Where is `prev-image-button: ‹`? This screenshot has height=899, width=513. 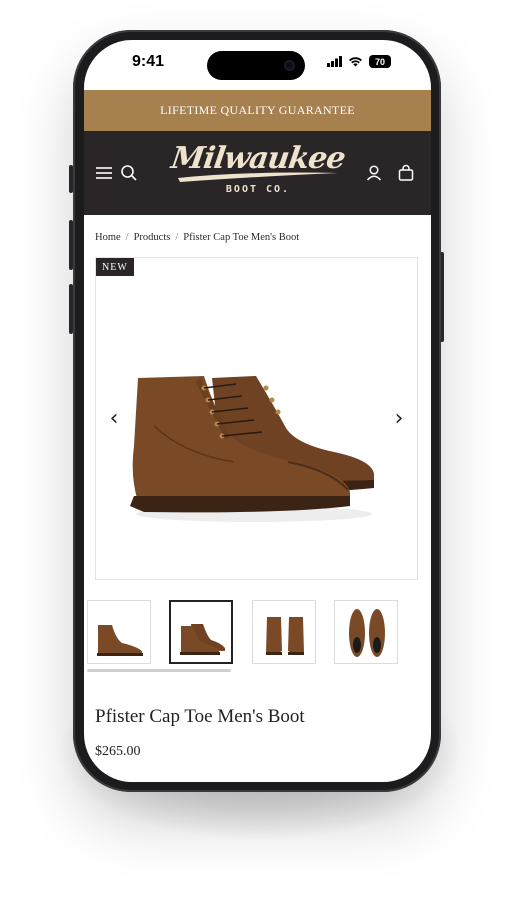 prev-image-button: ‹ is located at coordinates (114, 418).